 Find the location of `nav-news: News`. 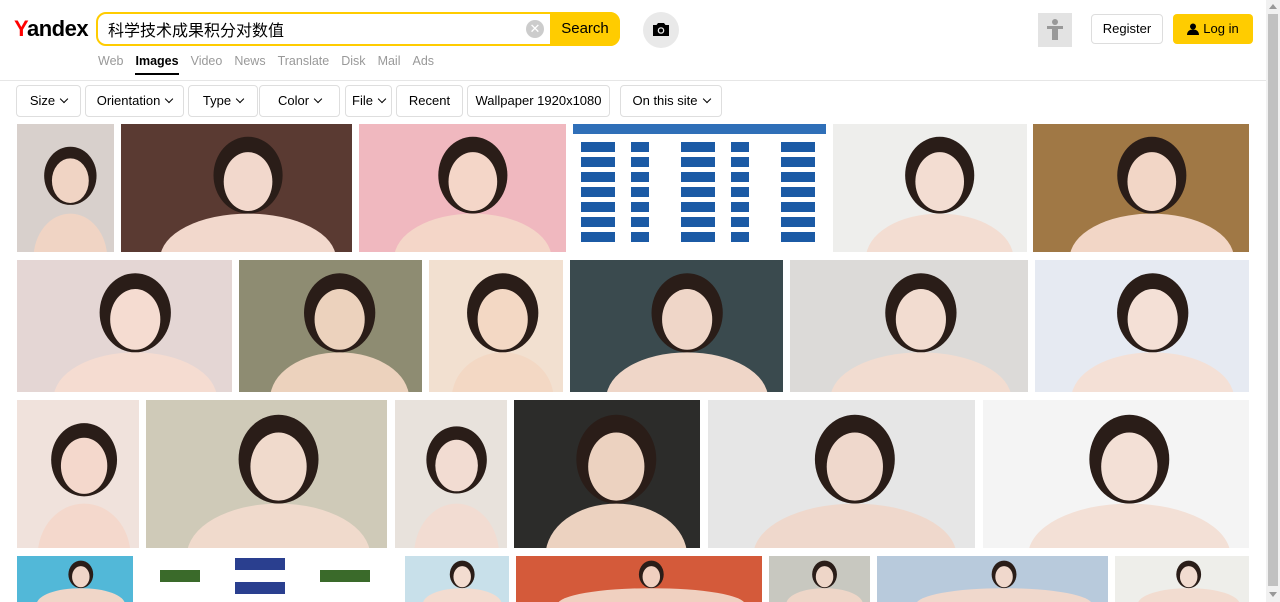

nav-news: News is located at coordinates (249, 61).